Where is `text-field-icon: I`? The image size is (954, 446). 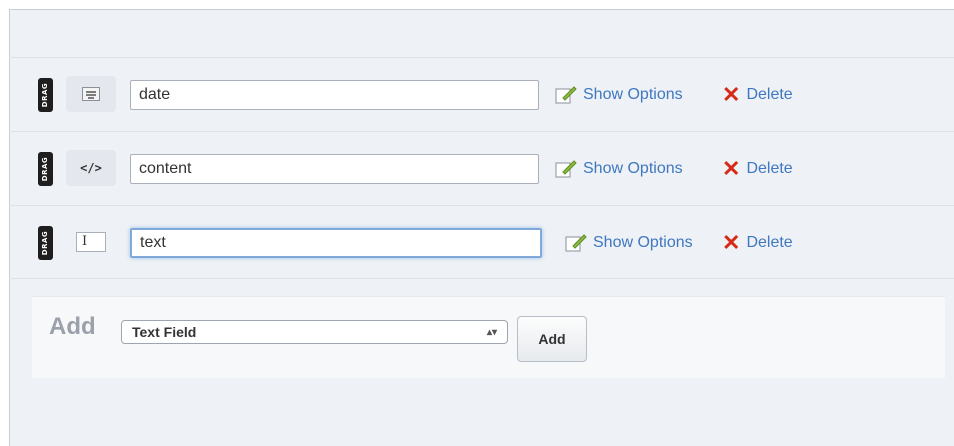 text-field-icon: I is located at coordinates (91, 242).